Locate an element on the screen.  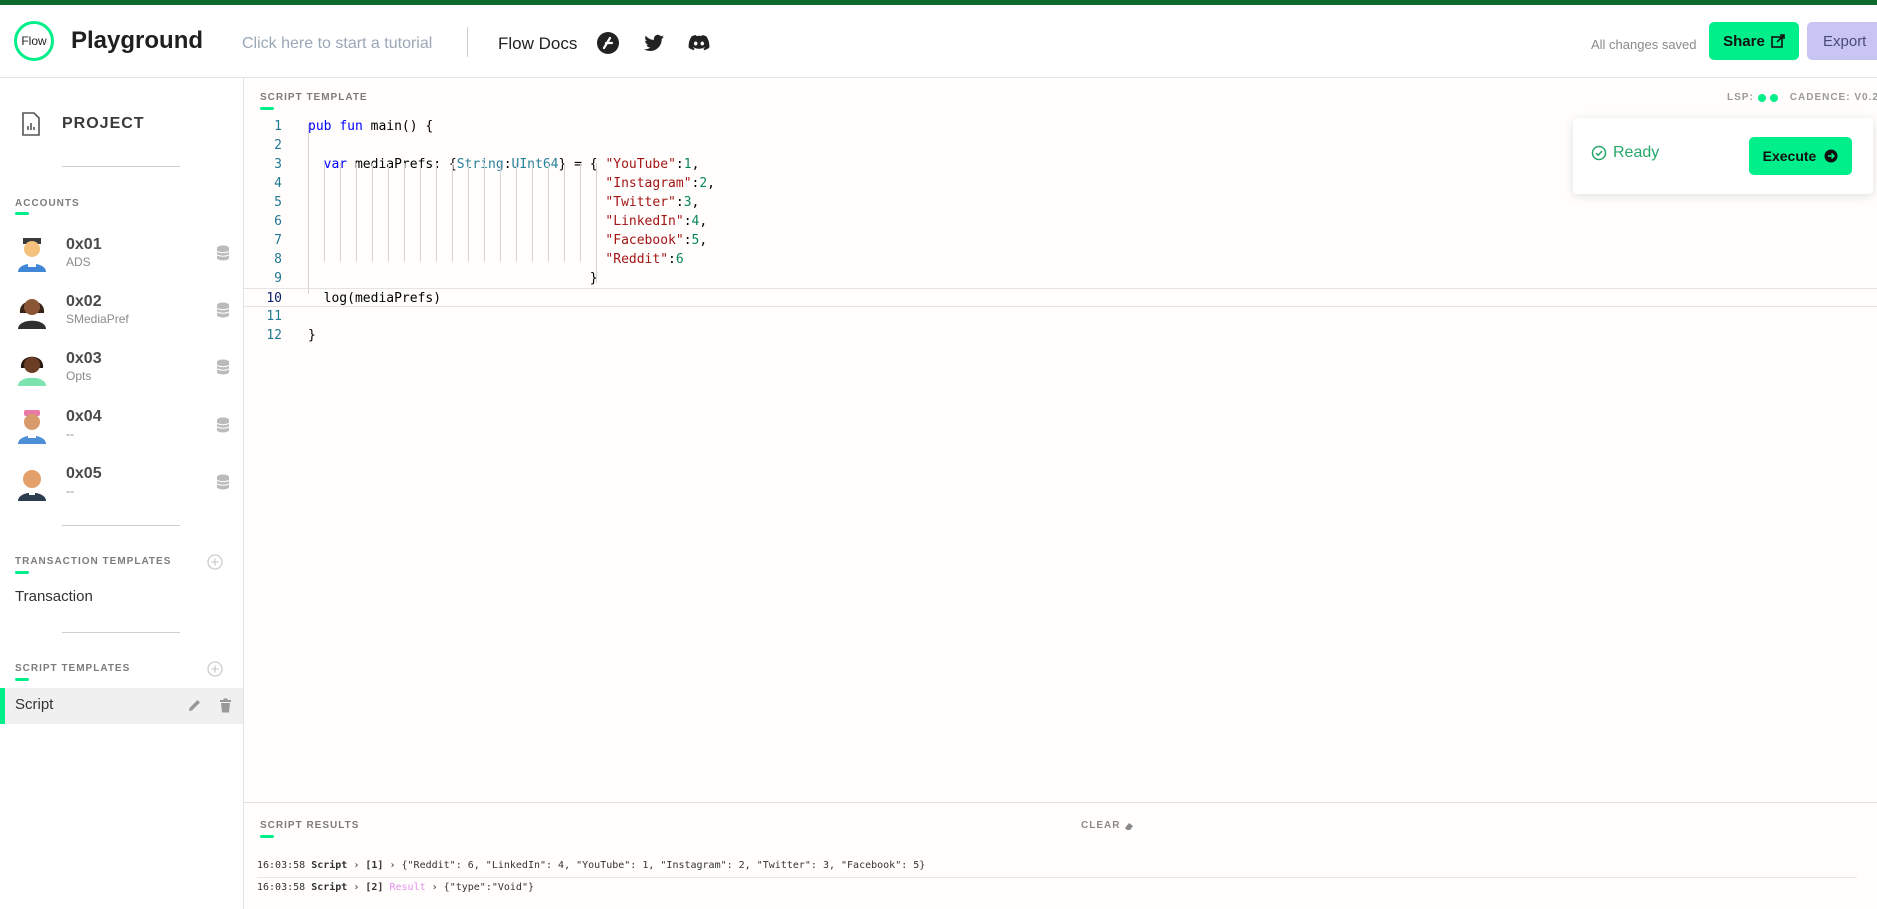
accounts-underline is located at coordinates (22, 213).